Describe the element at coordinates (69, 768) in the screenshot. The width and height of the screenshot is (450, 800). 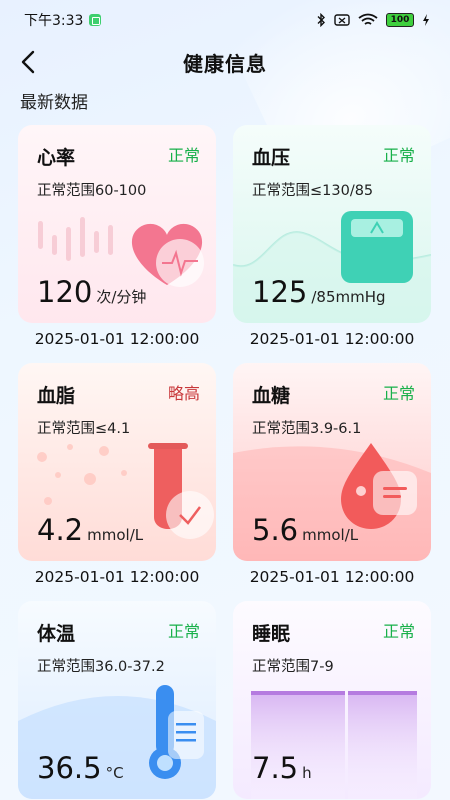
I see `measurement-value: 36.5` at that location.